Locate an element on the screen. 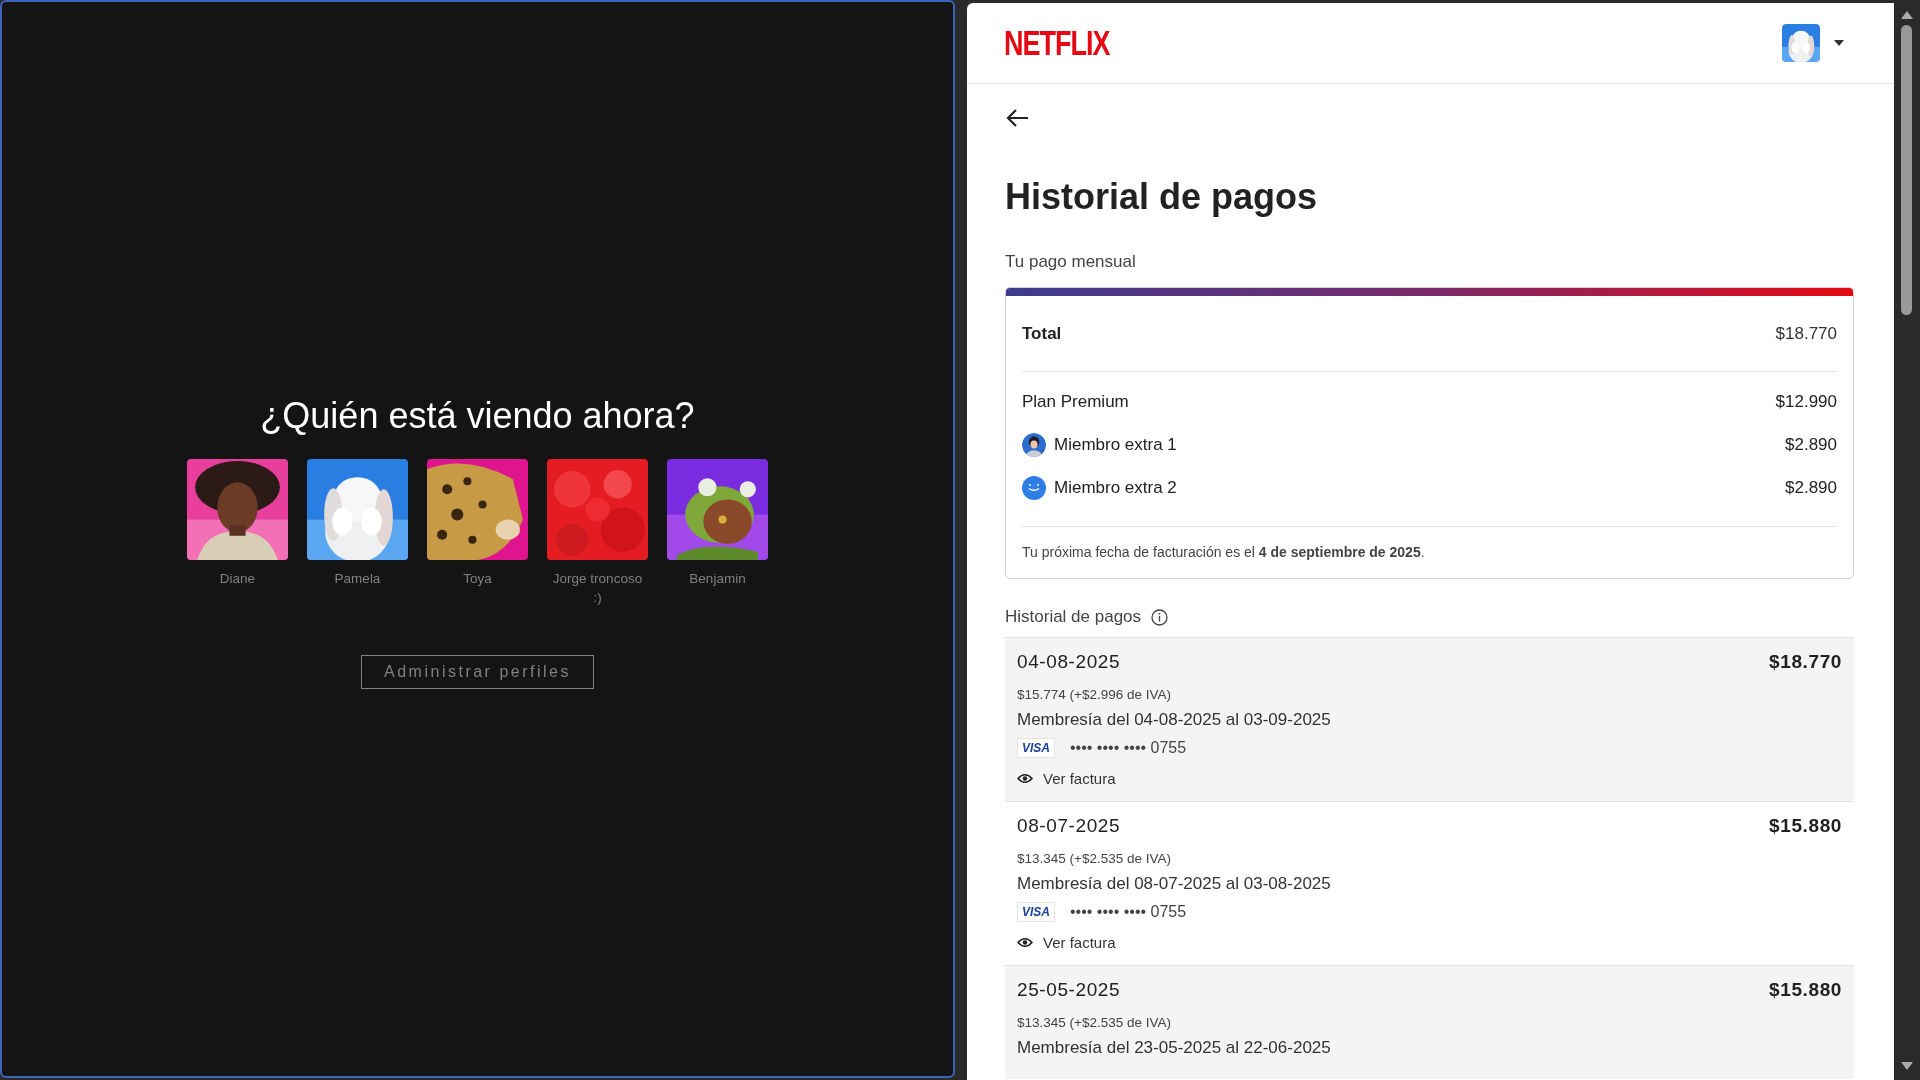 This screenshot has width=1920, height=1080. total-label: Total is located at coordinates (1042, 333).